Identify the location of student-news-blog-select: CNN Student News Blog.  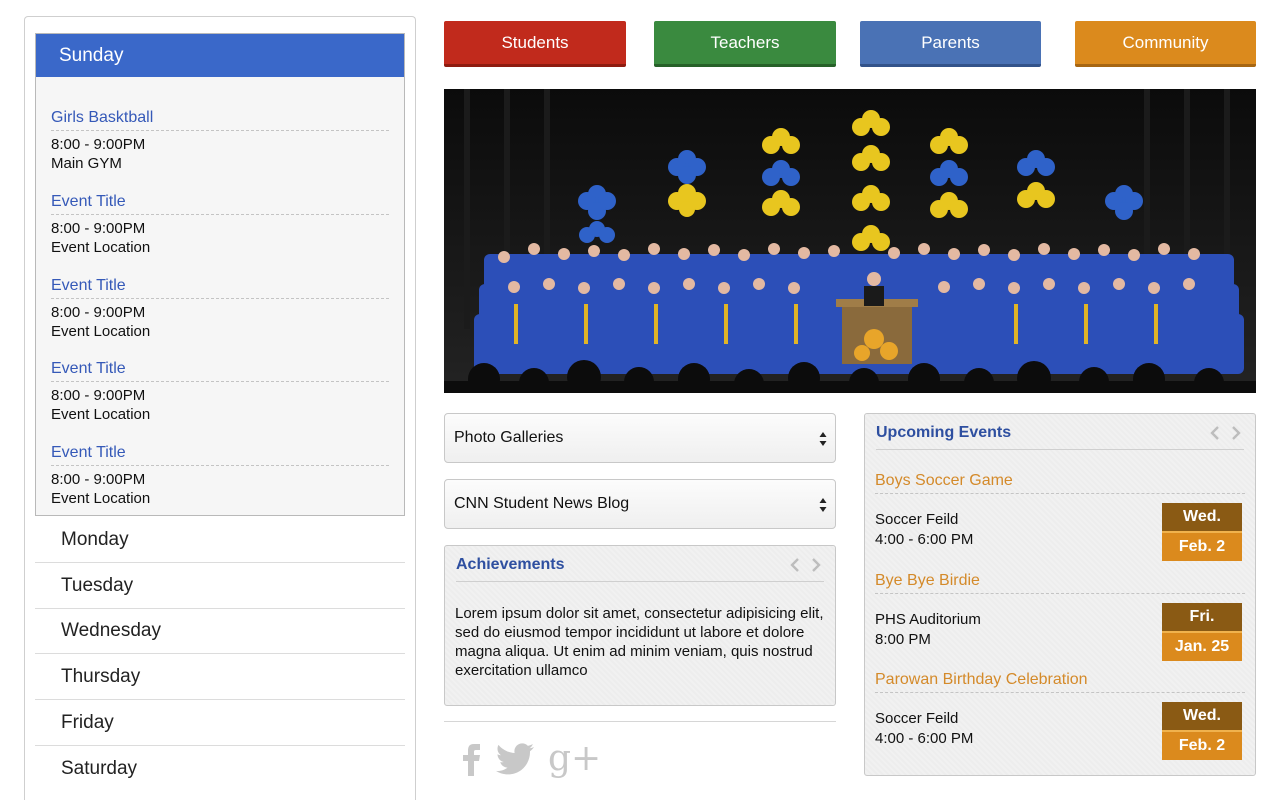
(640, 504).